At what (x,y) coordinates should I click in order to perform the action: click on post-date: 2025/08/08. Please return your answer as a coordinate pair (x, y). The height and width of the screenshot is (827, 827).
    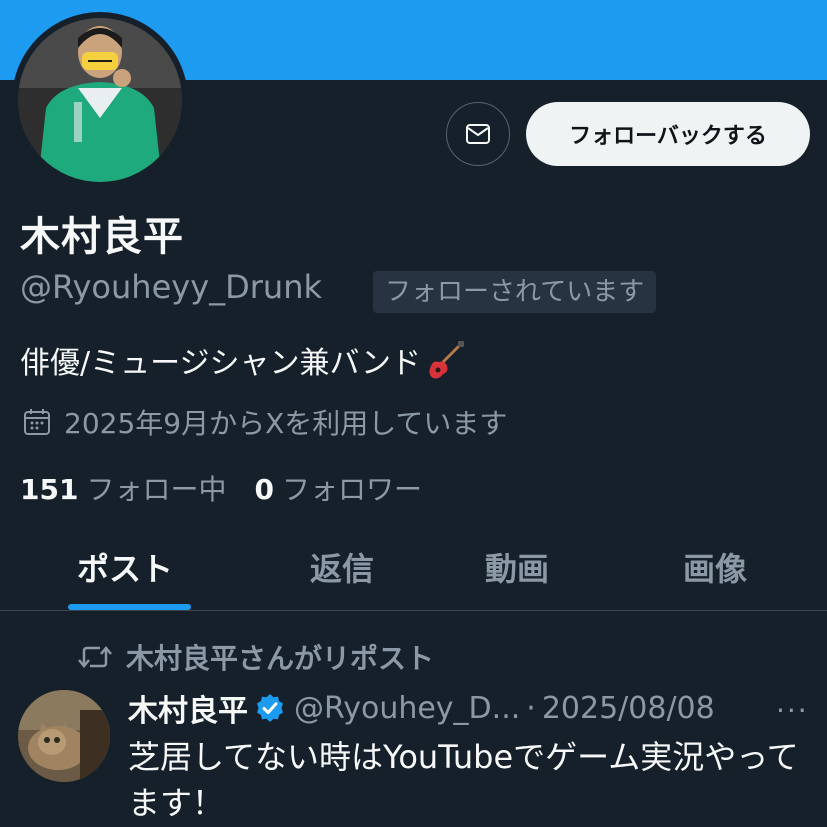
    Looking at the image, I should click on (628, 708).